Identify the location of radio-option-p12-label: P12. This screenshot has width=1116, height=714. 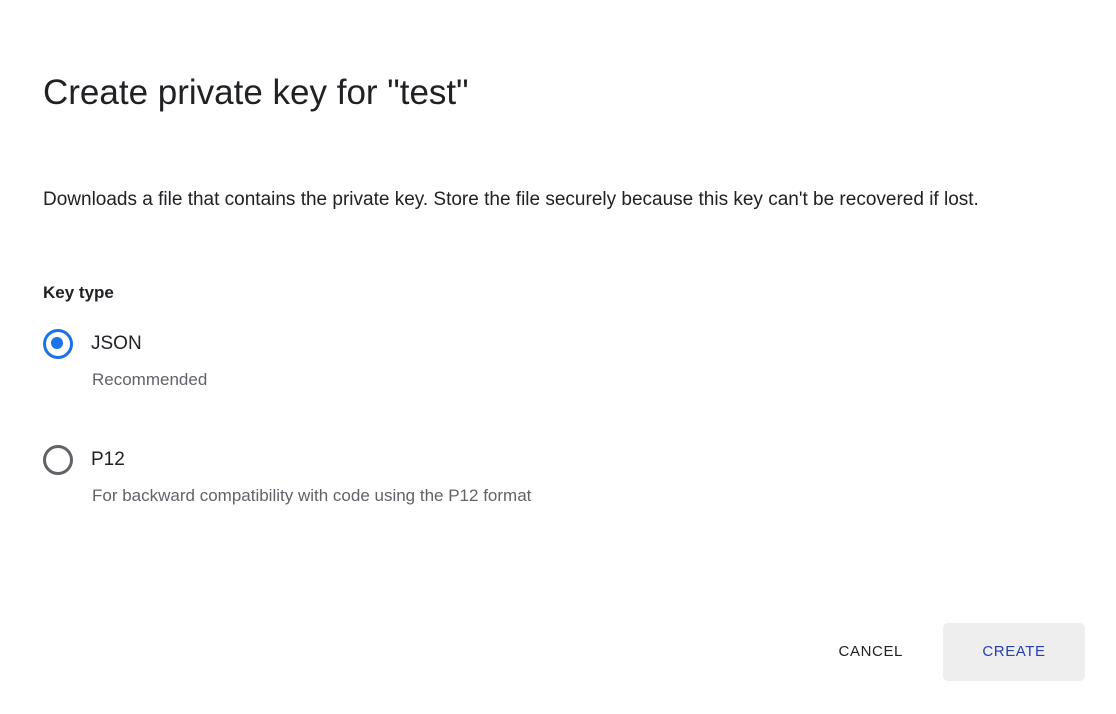
(108, 460).